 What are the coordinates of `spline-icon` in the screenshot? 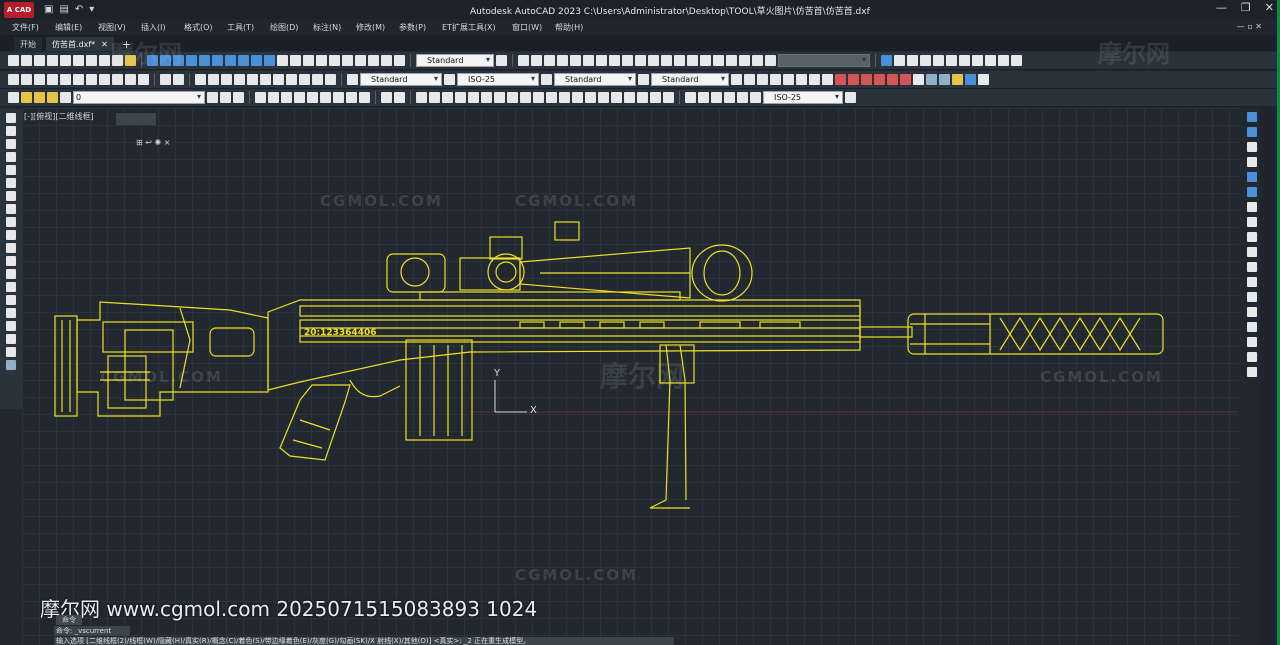 It's located at (11, 222).